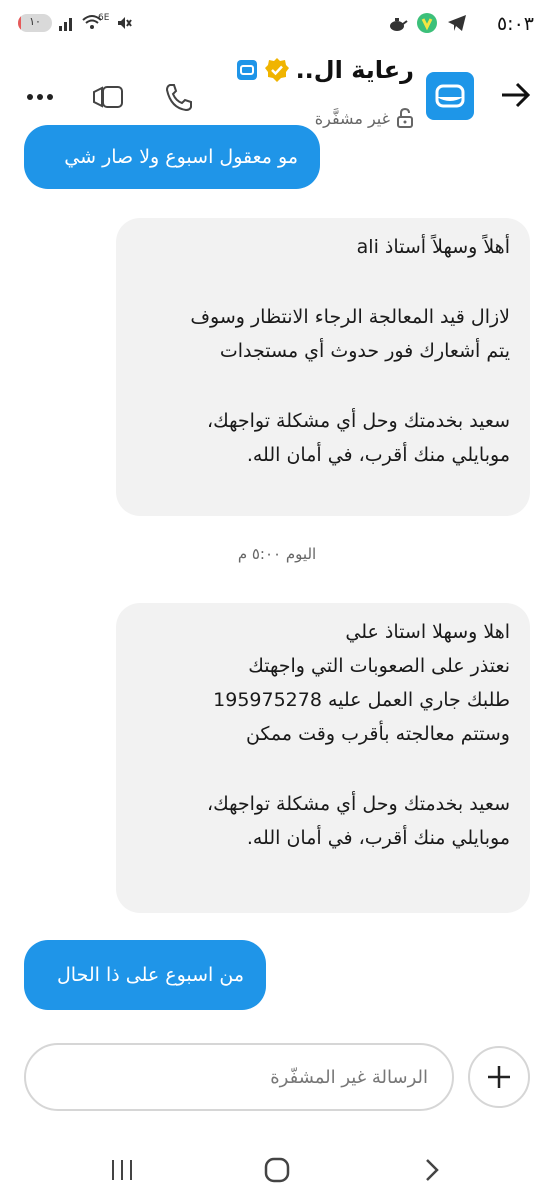 This screenshot has height=1200, width=554. I want to click on back-arrow-icon, so click(515, 95).